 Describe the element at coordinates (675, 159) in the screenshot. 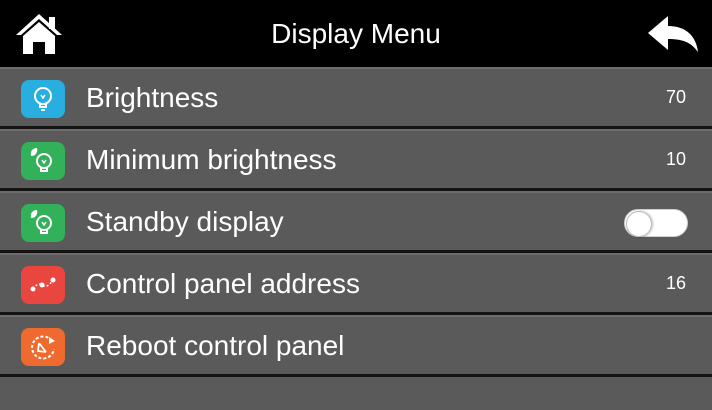

I see `minimum-brightness-value: 10` at that location.